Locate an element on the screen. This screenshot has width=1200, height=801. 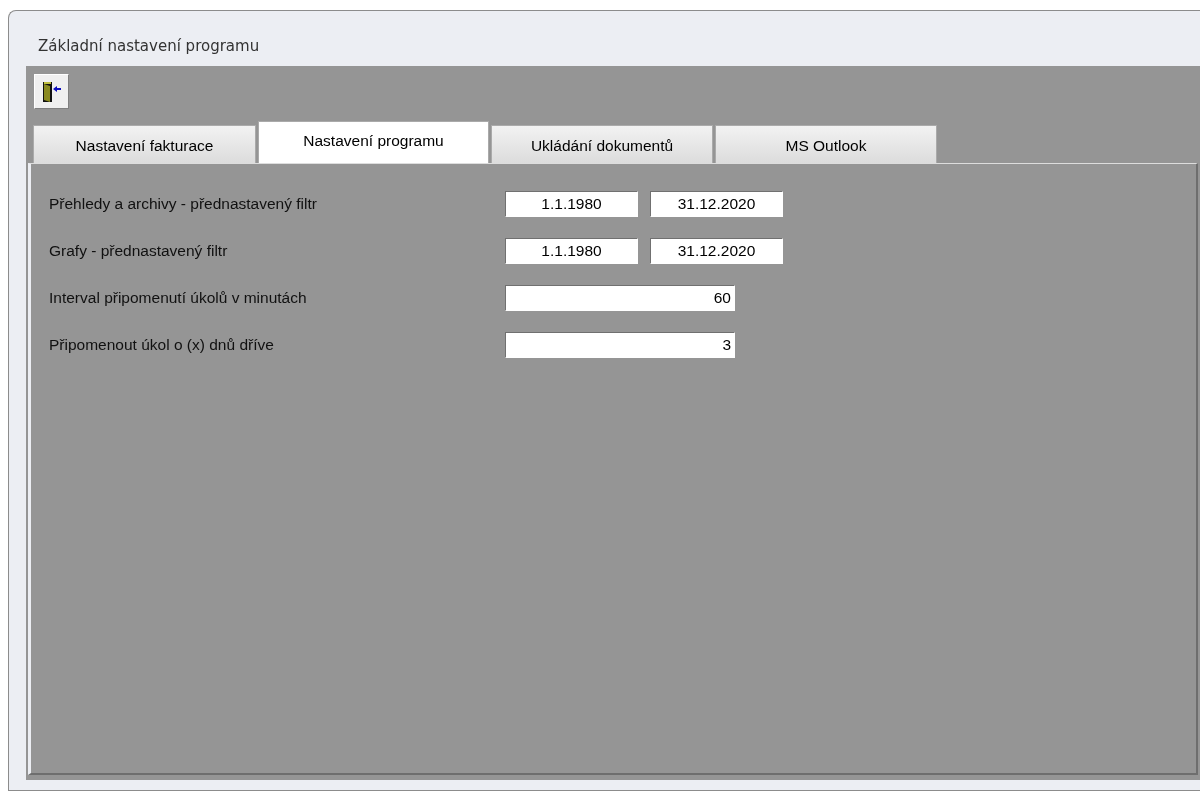
field-label: Grafy - přednastavený filtr is located at coordinates (139, 250).